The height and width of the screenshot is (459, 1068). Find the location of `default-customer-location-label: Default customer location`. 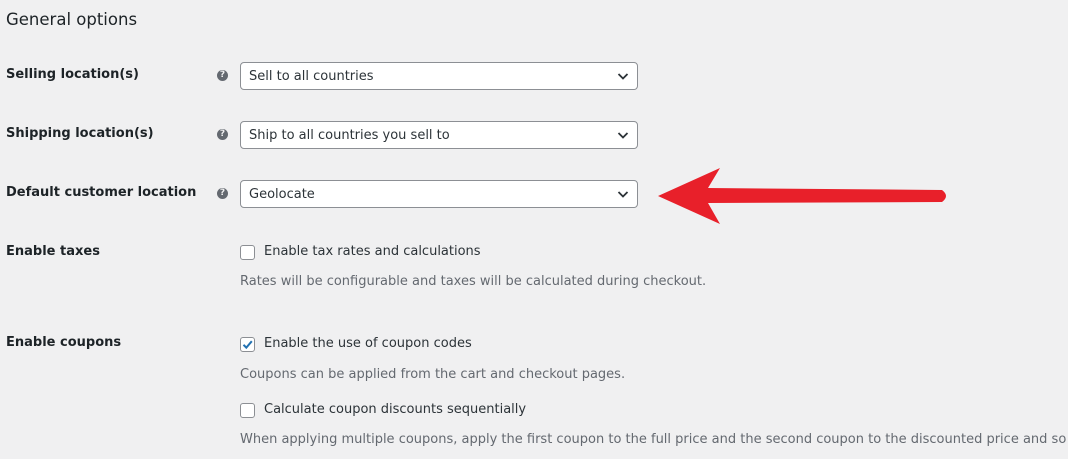

default-customer-location-label: Default customer location is located at coordinates (101, 192).